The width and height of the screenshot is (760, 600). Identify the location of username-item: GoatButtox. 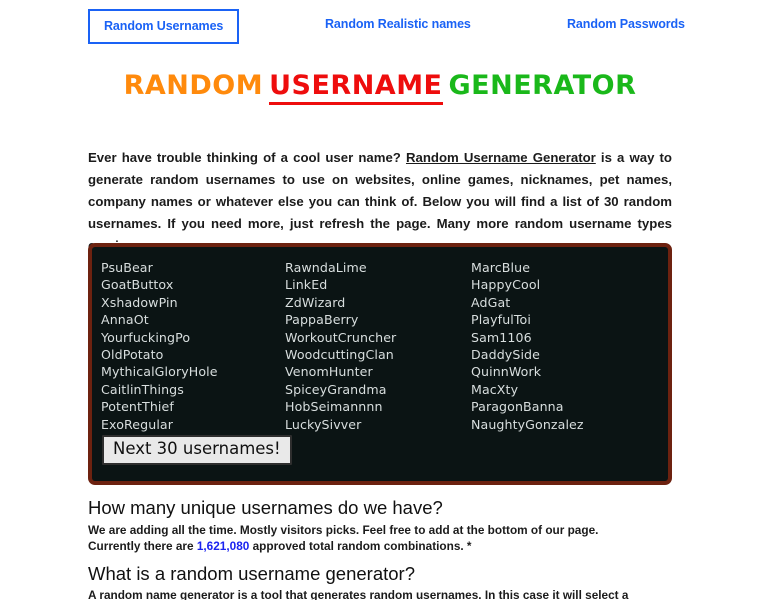
(137, 285).